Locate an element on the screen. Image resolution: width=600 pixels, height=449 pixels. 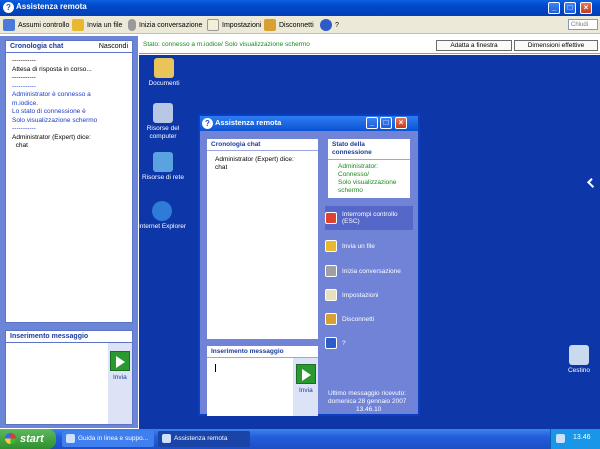
close-field: Chiudi is located at coordinates (583, 24).